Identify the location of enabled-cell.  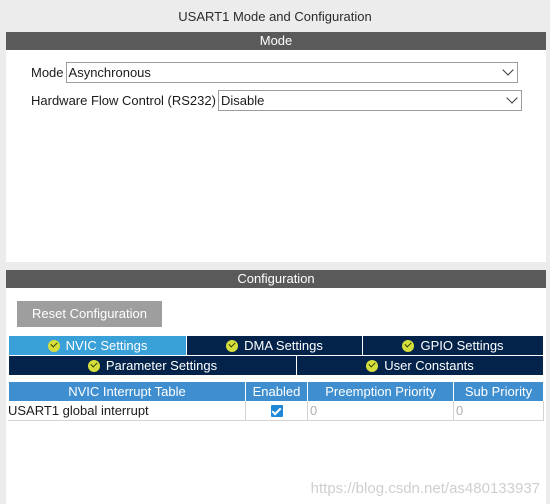
(277, 411).